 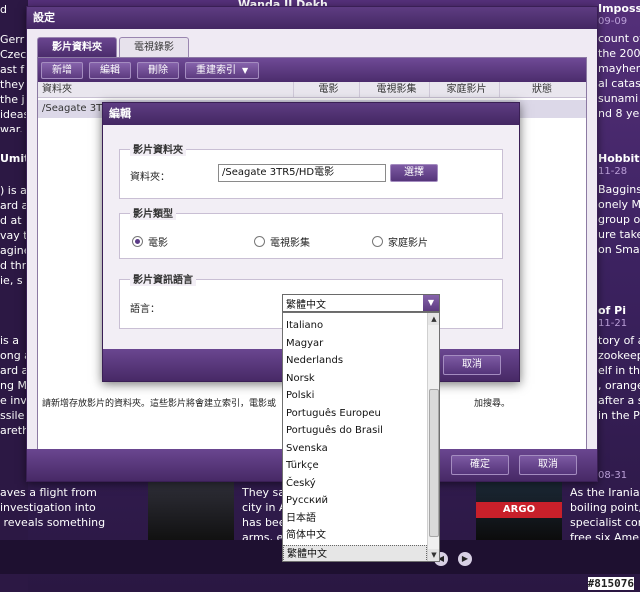 What do you see at coordinates (13, 67) in the screenshot?
I see `bg-left-text: d Gerr Czec ast f they the j ideas war.` at bounding box center [13, 67].